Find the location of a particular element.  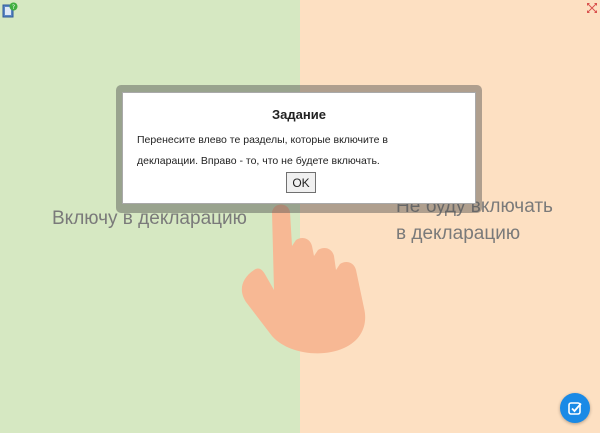

hand-pointer-icon is located at coordinates (303, 279).